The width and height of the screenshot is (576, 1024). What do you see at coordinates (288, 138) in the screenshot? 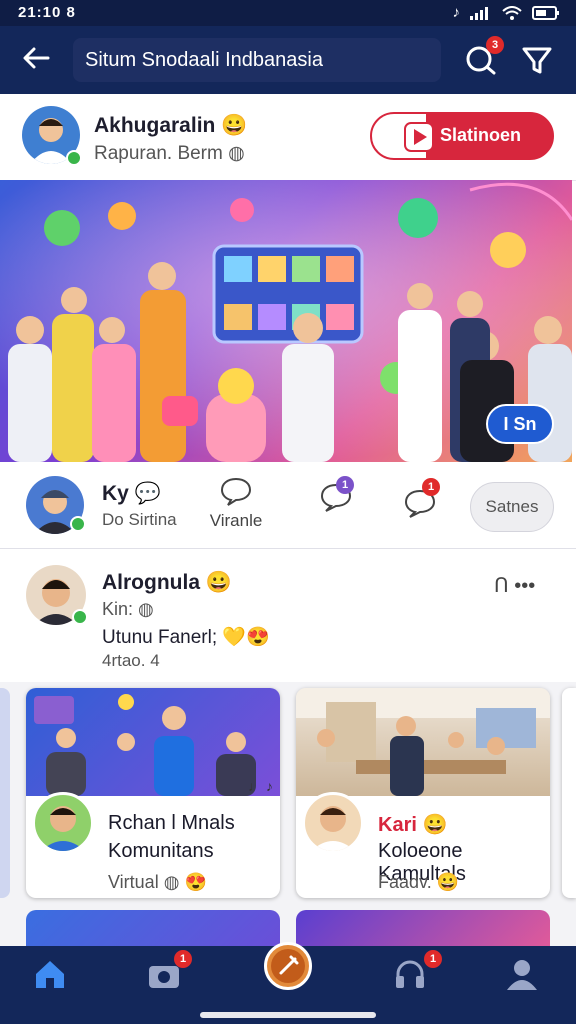
I see `profile-header: Akhugaralin 😀 Rapuran. Berm ◍ Slatinoen` at bounding box center [288, 138].